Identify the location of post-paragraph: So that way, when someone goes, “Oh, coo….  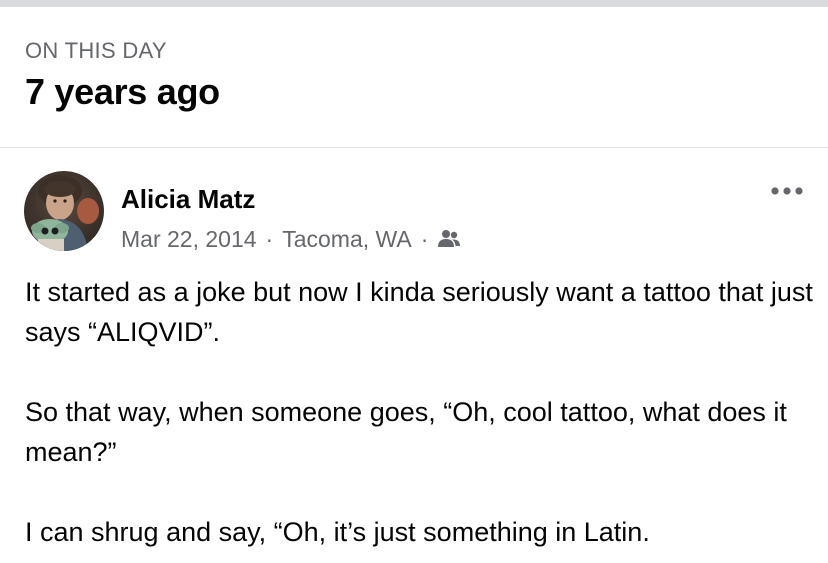
(406, 432).